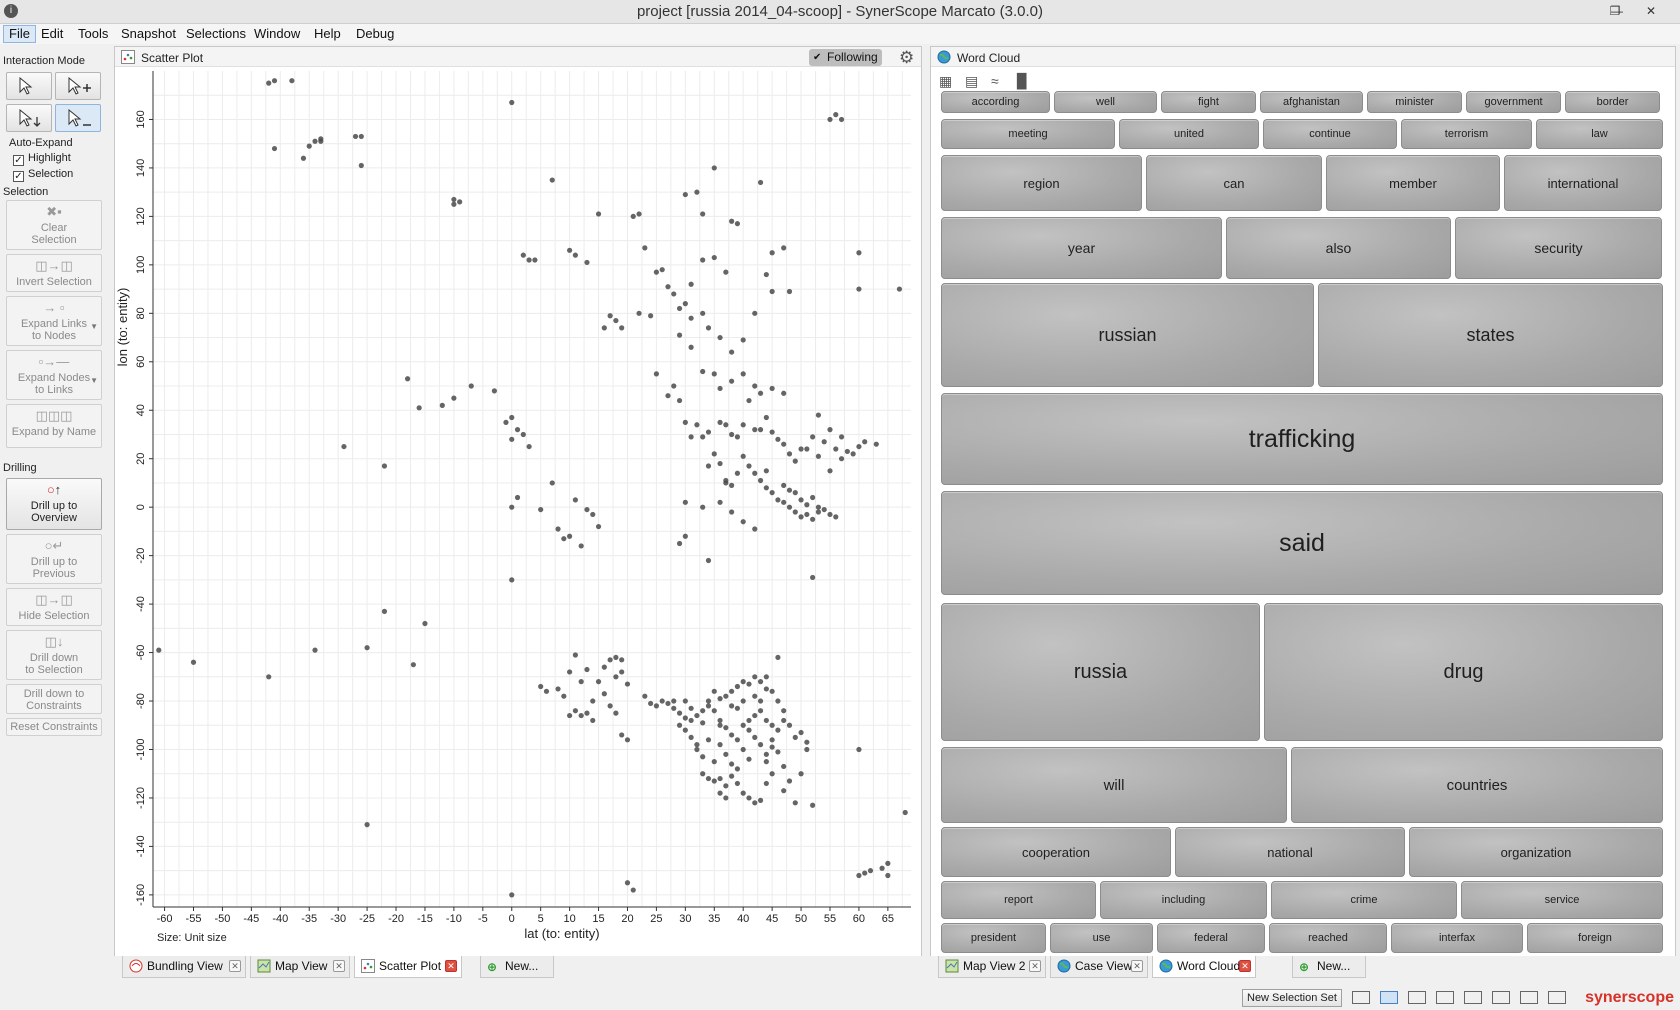 This screenshot has width=1680, height=1010. What do you see at coordinates (1583, 183) in the screenshot?
I see `word-tile-international: international` at bounding box center [1583, 183].